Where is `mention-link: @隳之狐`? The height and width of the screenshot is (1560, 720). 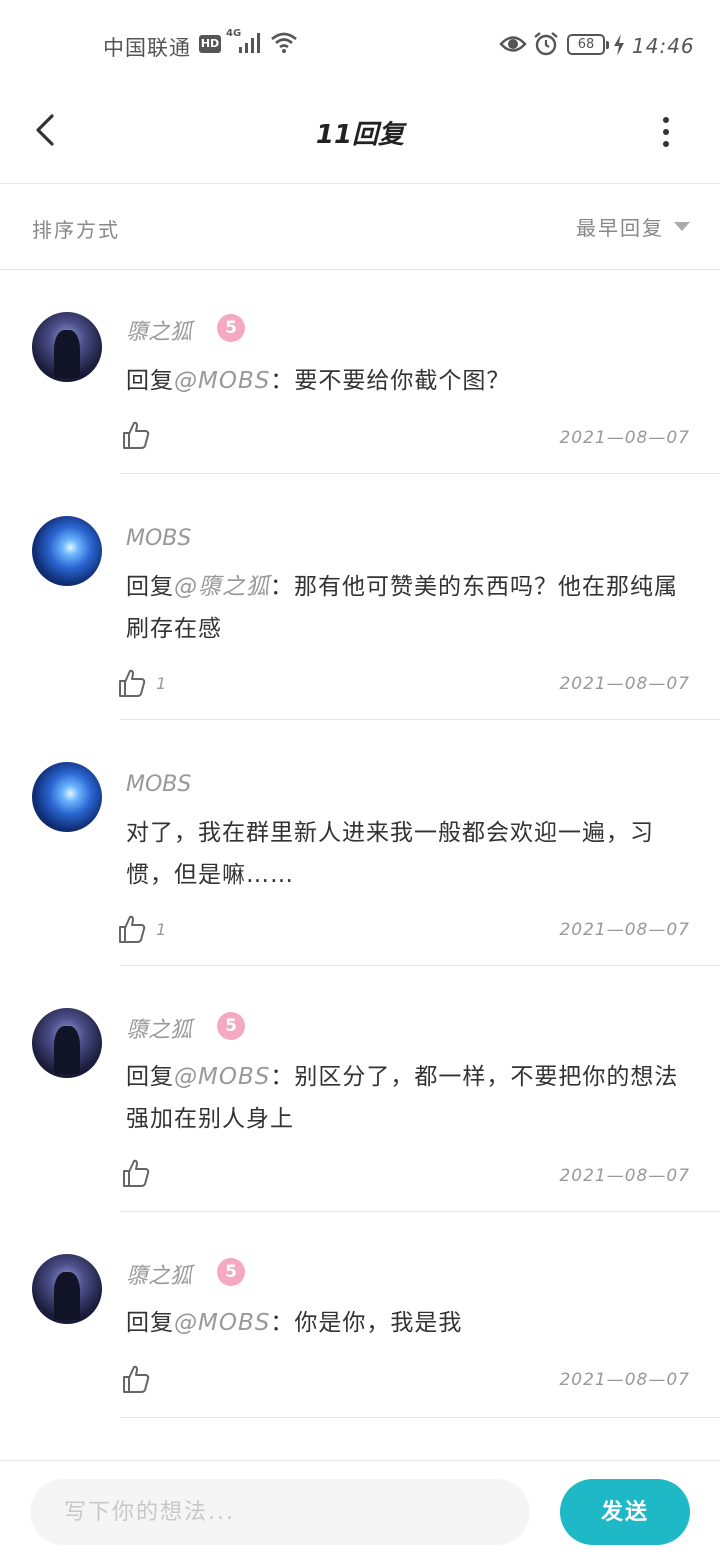
mention-link: @隳之狐 is located at coordinates (222, 587).